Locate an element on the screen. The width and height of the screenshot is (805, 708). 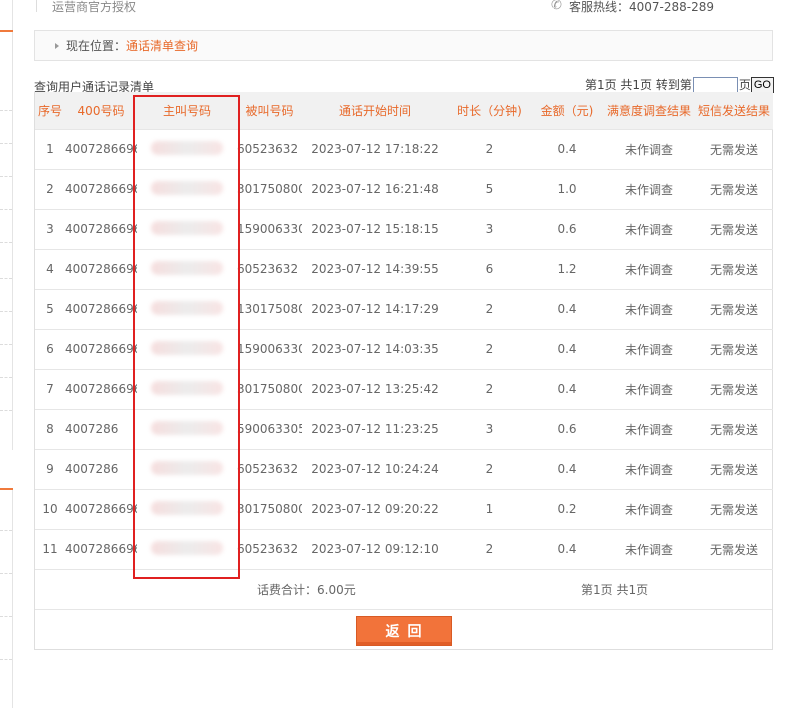
back-row: 返回 is located at coordinates (403, 630).